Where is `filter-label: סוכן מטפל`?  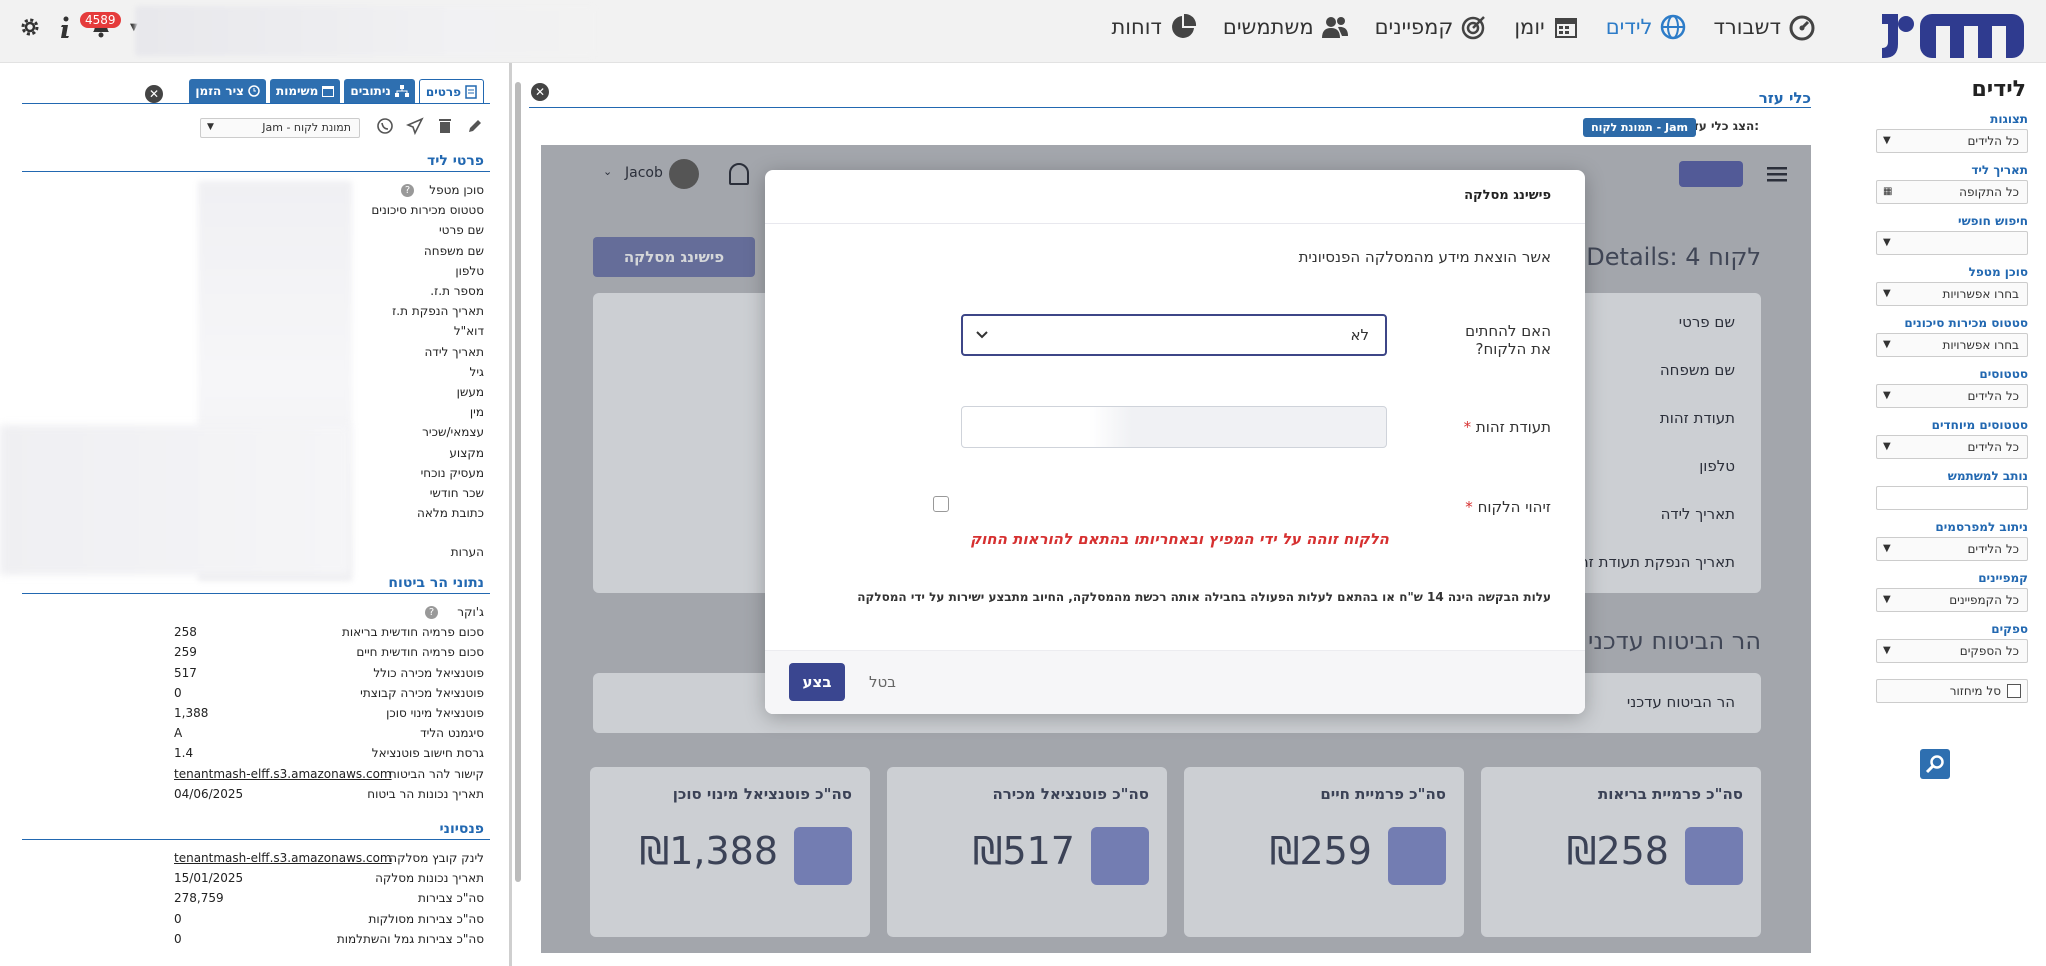 filter-label: סוכן מטפל is located at coordinates (1998, 272).